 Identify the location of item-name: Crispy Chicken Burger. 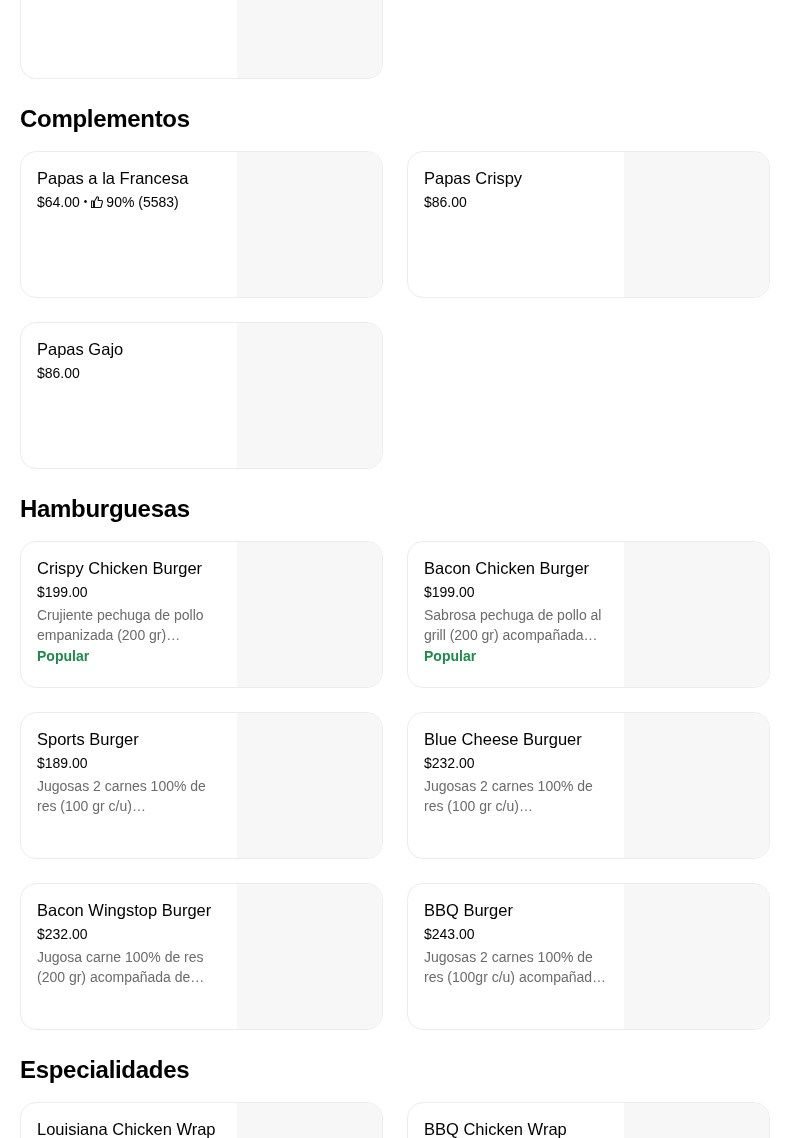
(120, 568).